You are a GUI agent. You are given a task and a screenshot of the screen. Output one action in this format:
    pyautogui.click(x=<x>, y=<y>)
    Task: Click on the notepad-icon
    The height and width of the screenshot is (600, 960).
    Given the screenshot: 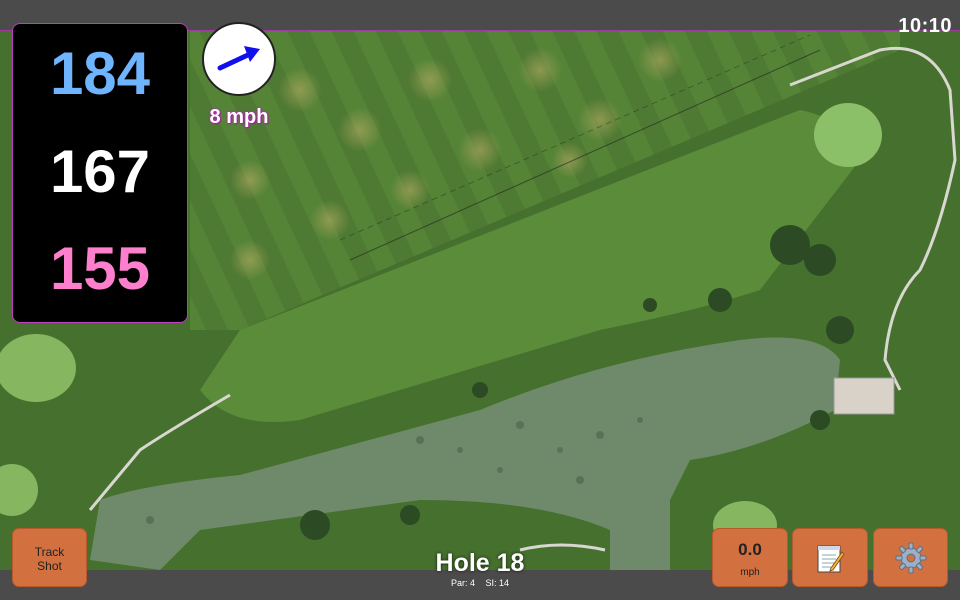 What is the action you would take?
    pyautogui.click(x=831, y=558)
    